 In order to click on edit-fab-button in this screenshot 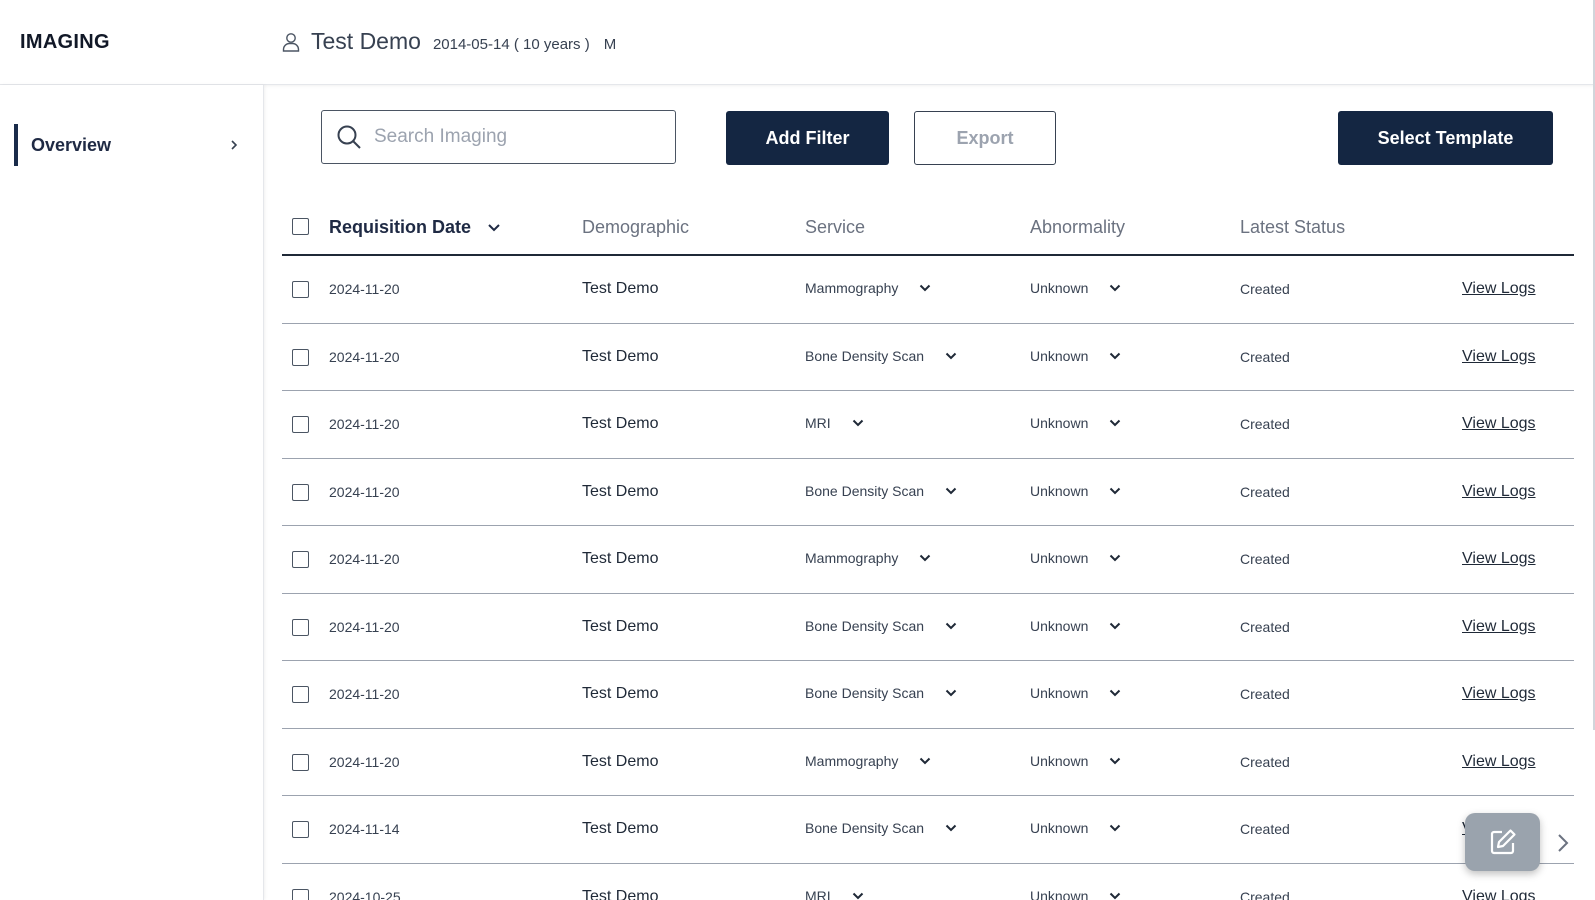, I will do `click(1502, 842)`.